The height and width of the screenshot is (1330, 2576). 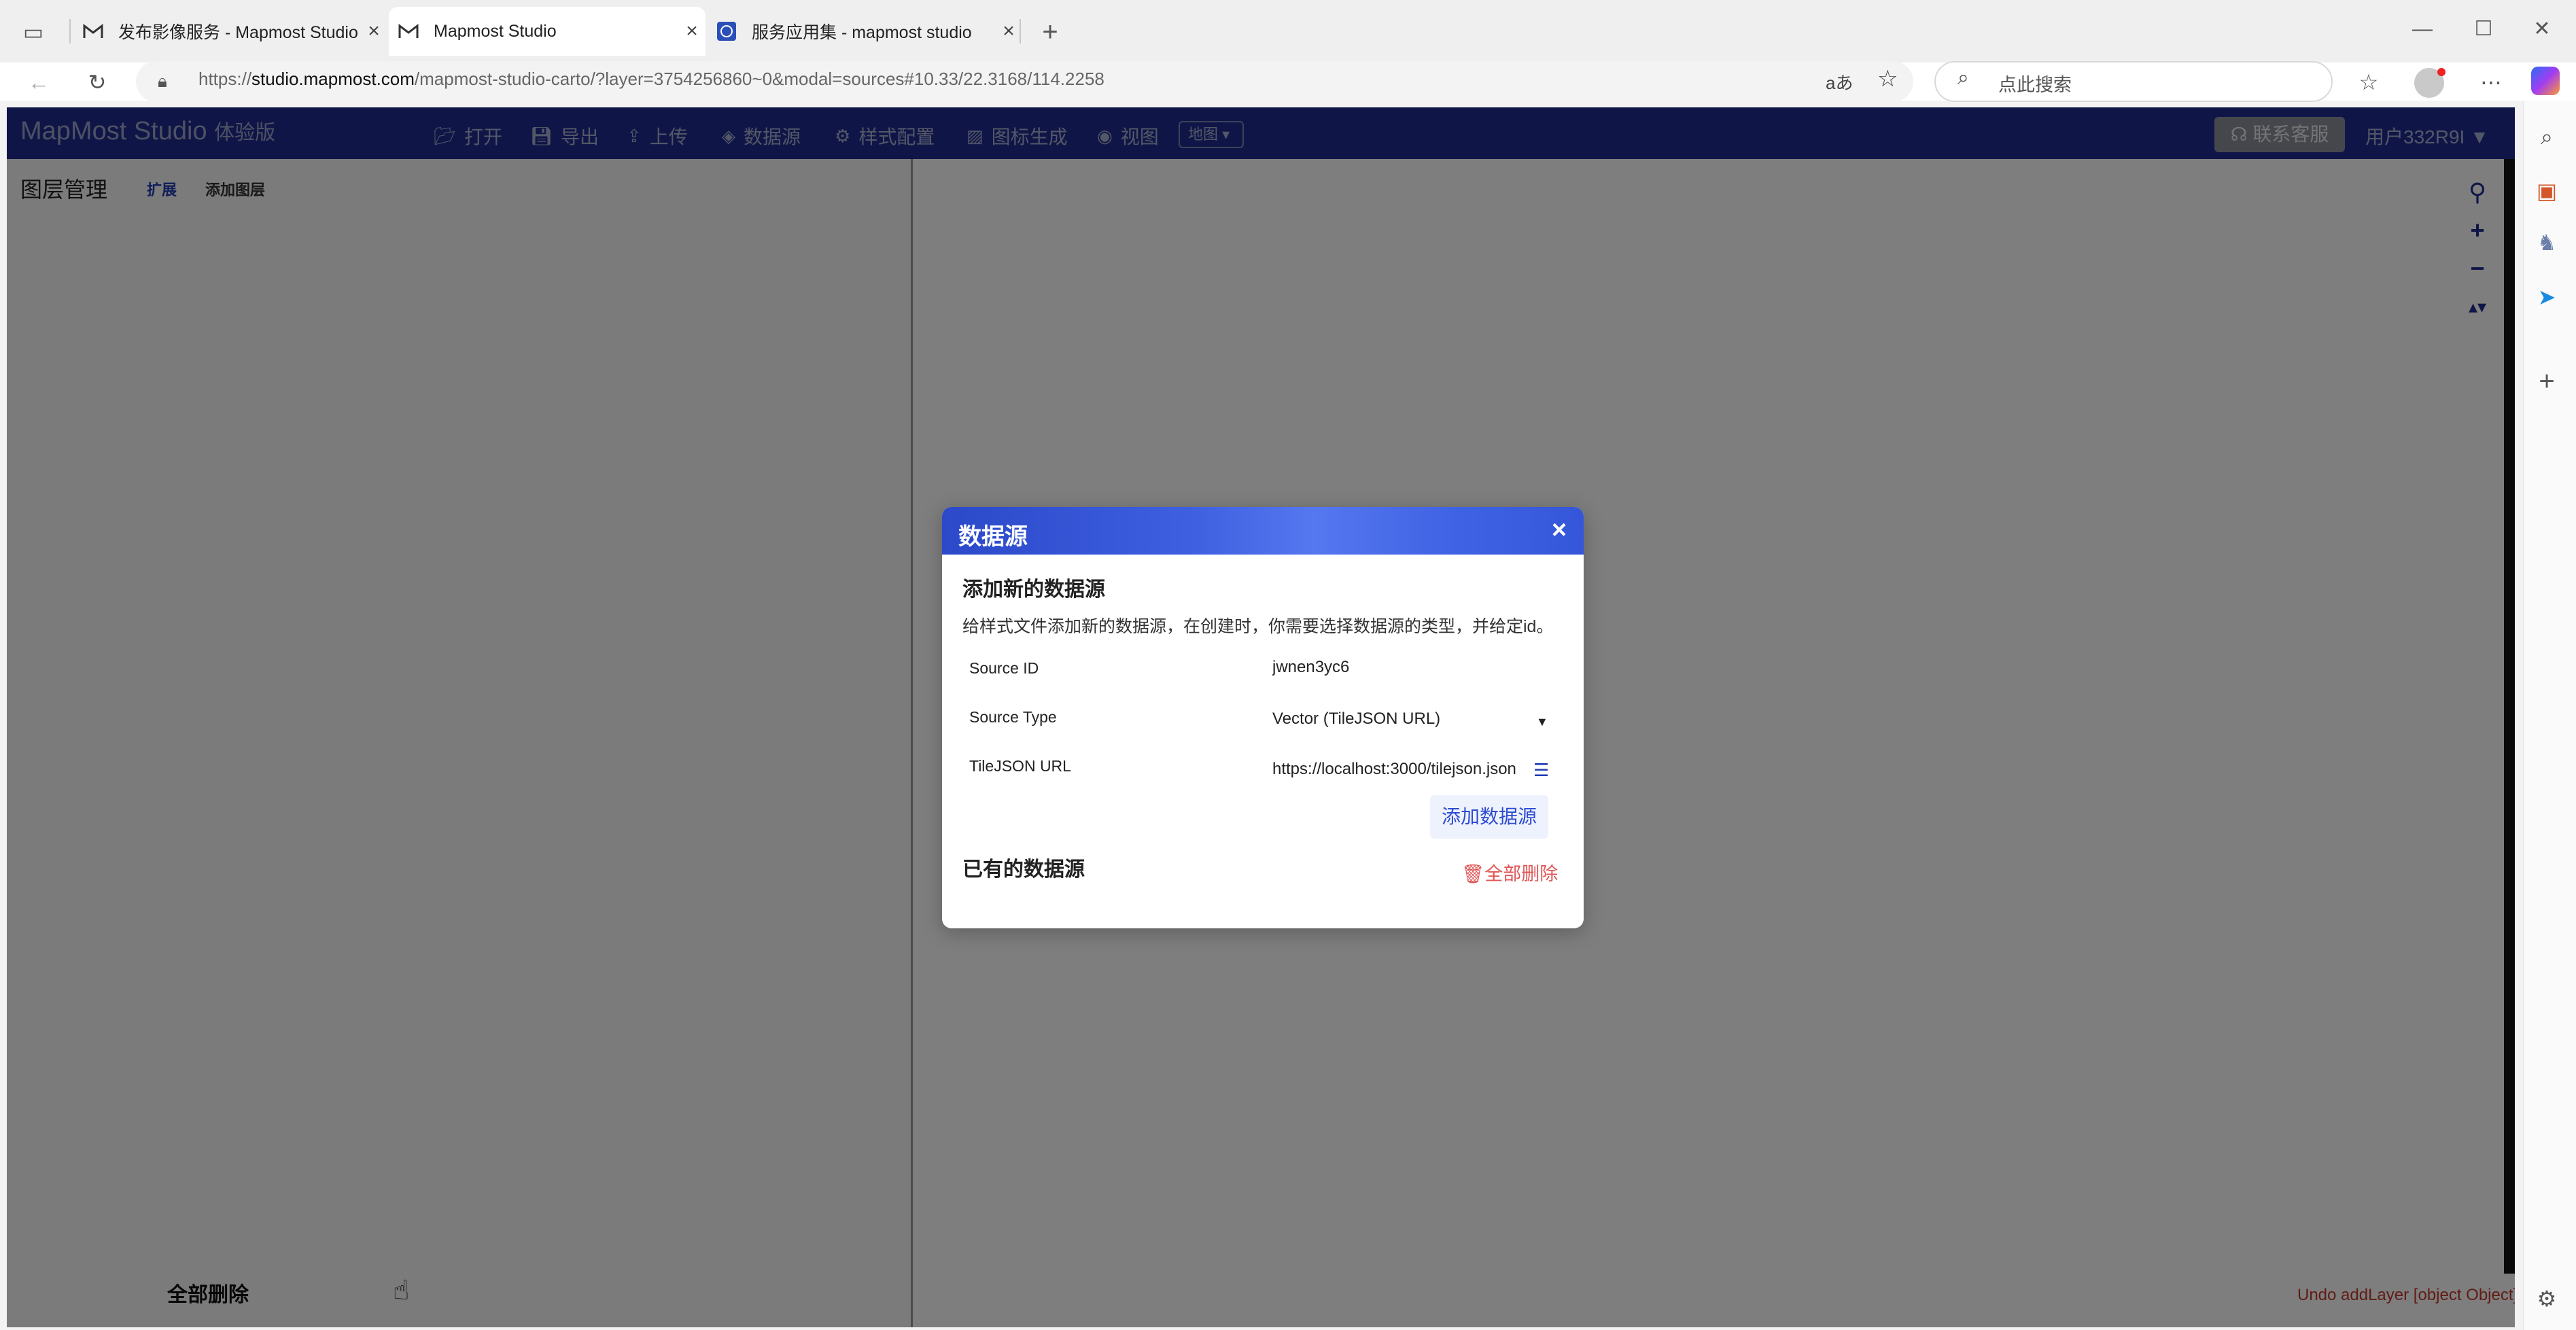 I want to click on copilot-icon, so click(x=2545, y=81).